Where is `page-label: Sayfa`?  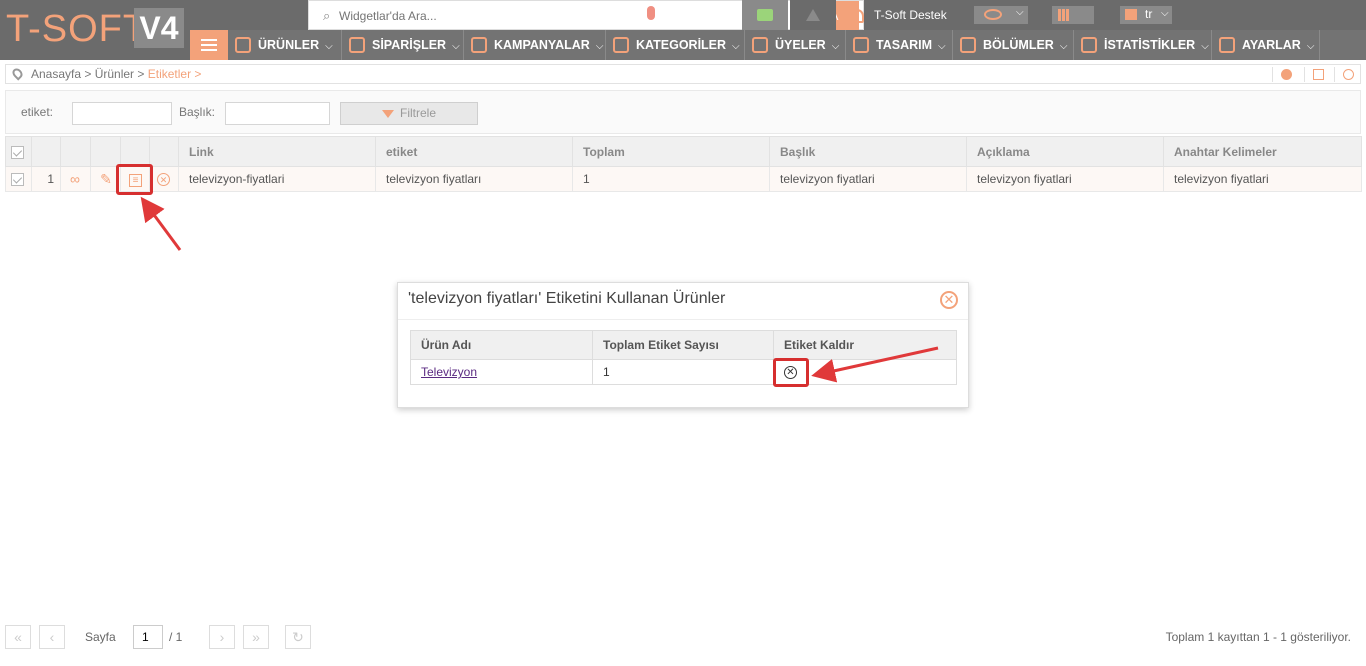 page-label: Sayfa is located at coordinates (100, 637).